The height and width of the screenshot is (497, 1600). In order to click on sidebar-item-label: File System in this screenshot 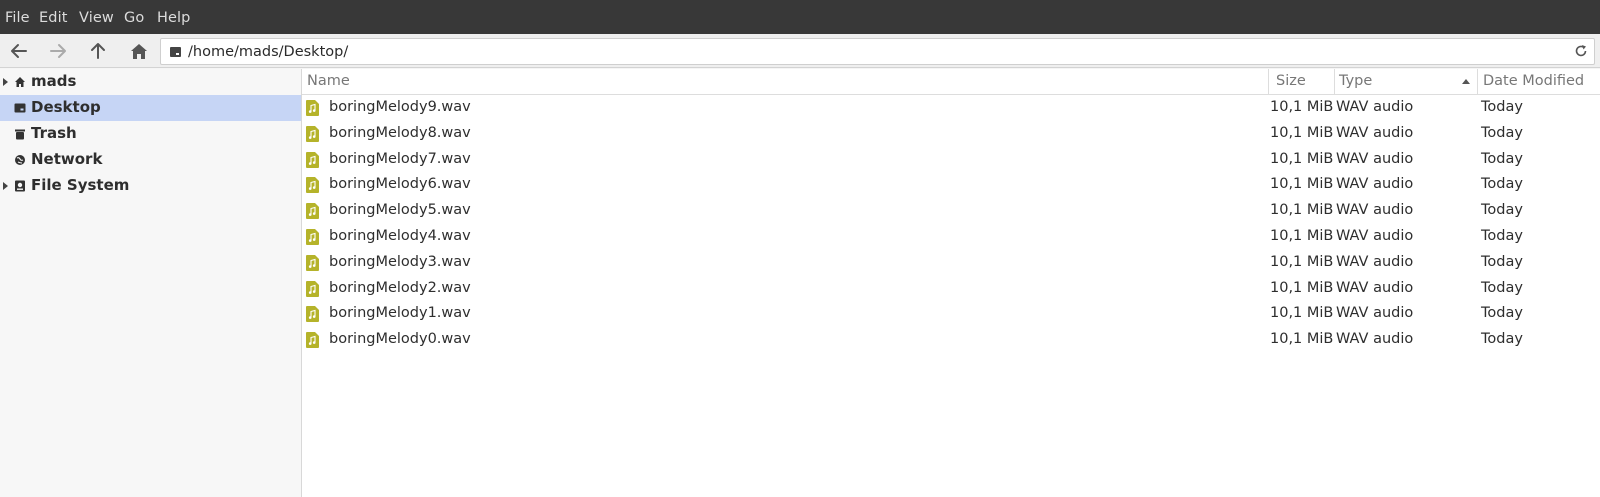, I will do `click(80, 185)`.